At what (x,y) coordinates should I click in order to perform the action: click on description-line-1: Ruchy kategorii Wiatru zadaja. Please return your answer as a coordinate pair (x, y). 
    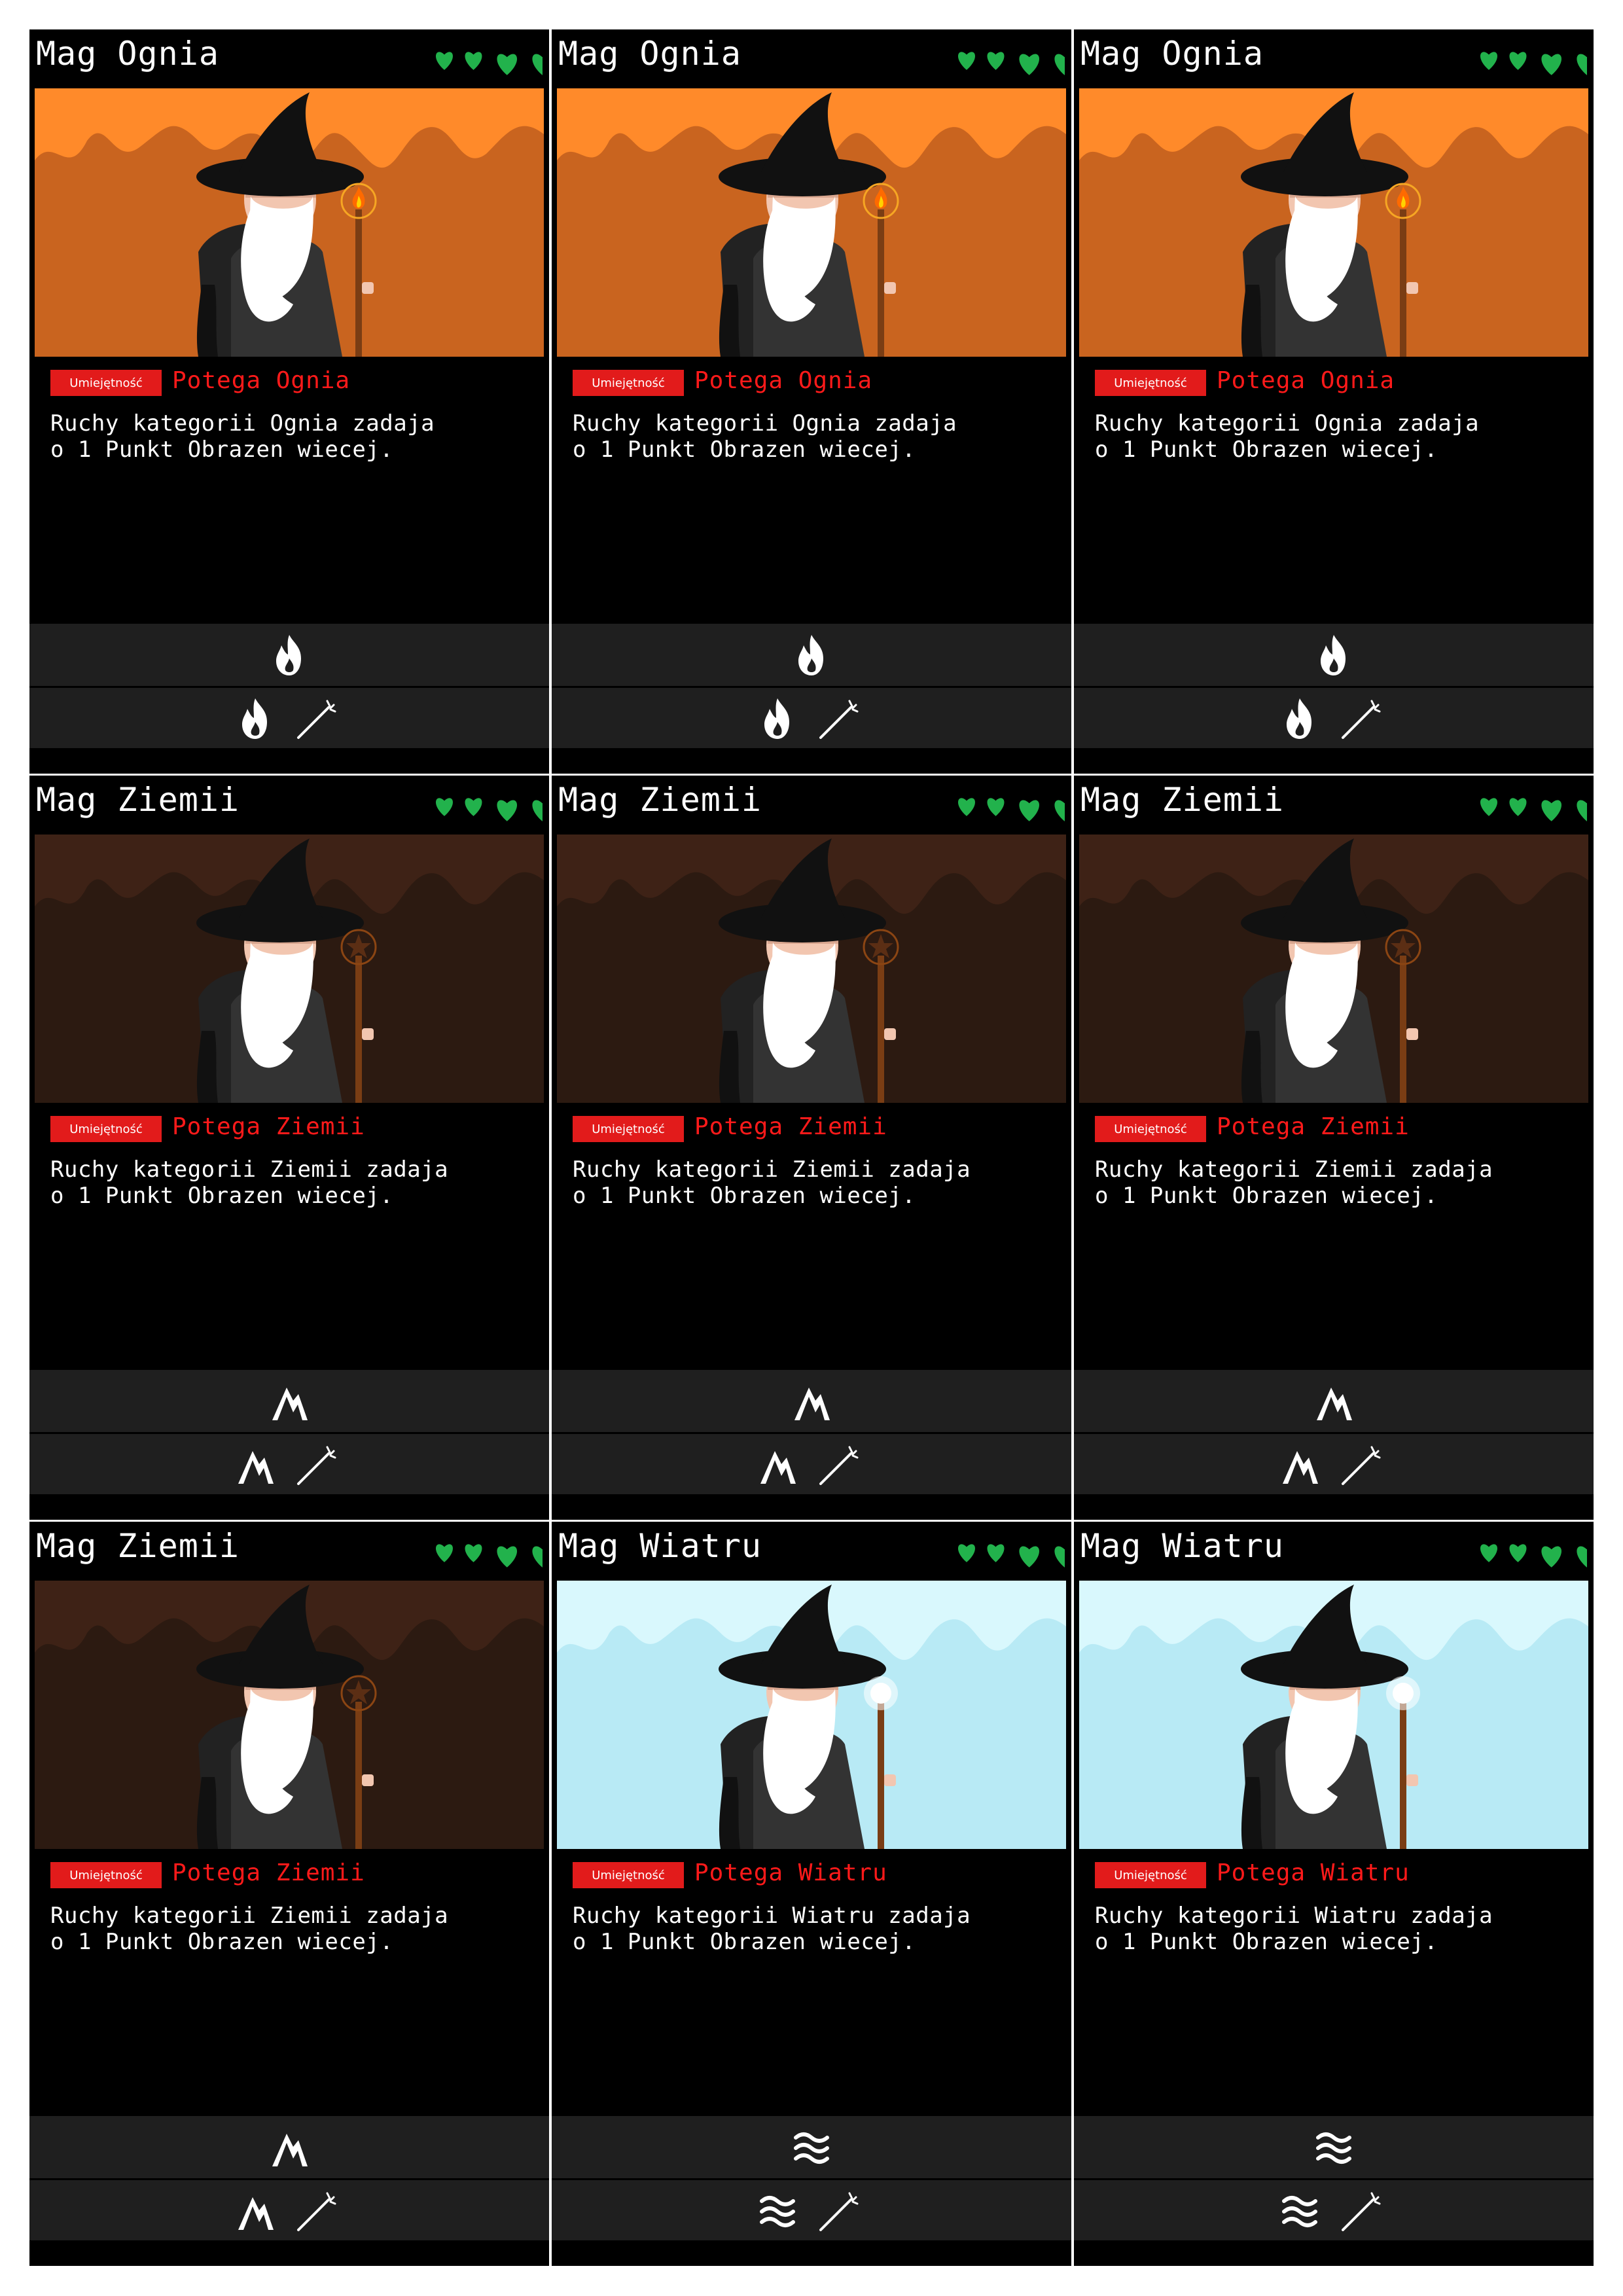
    Looking at the image, I should click on (1294, 1916).